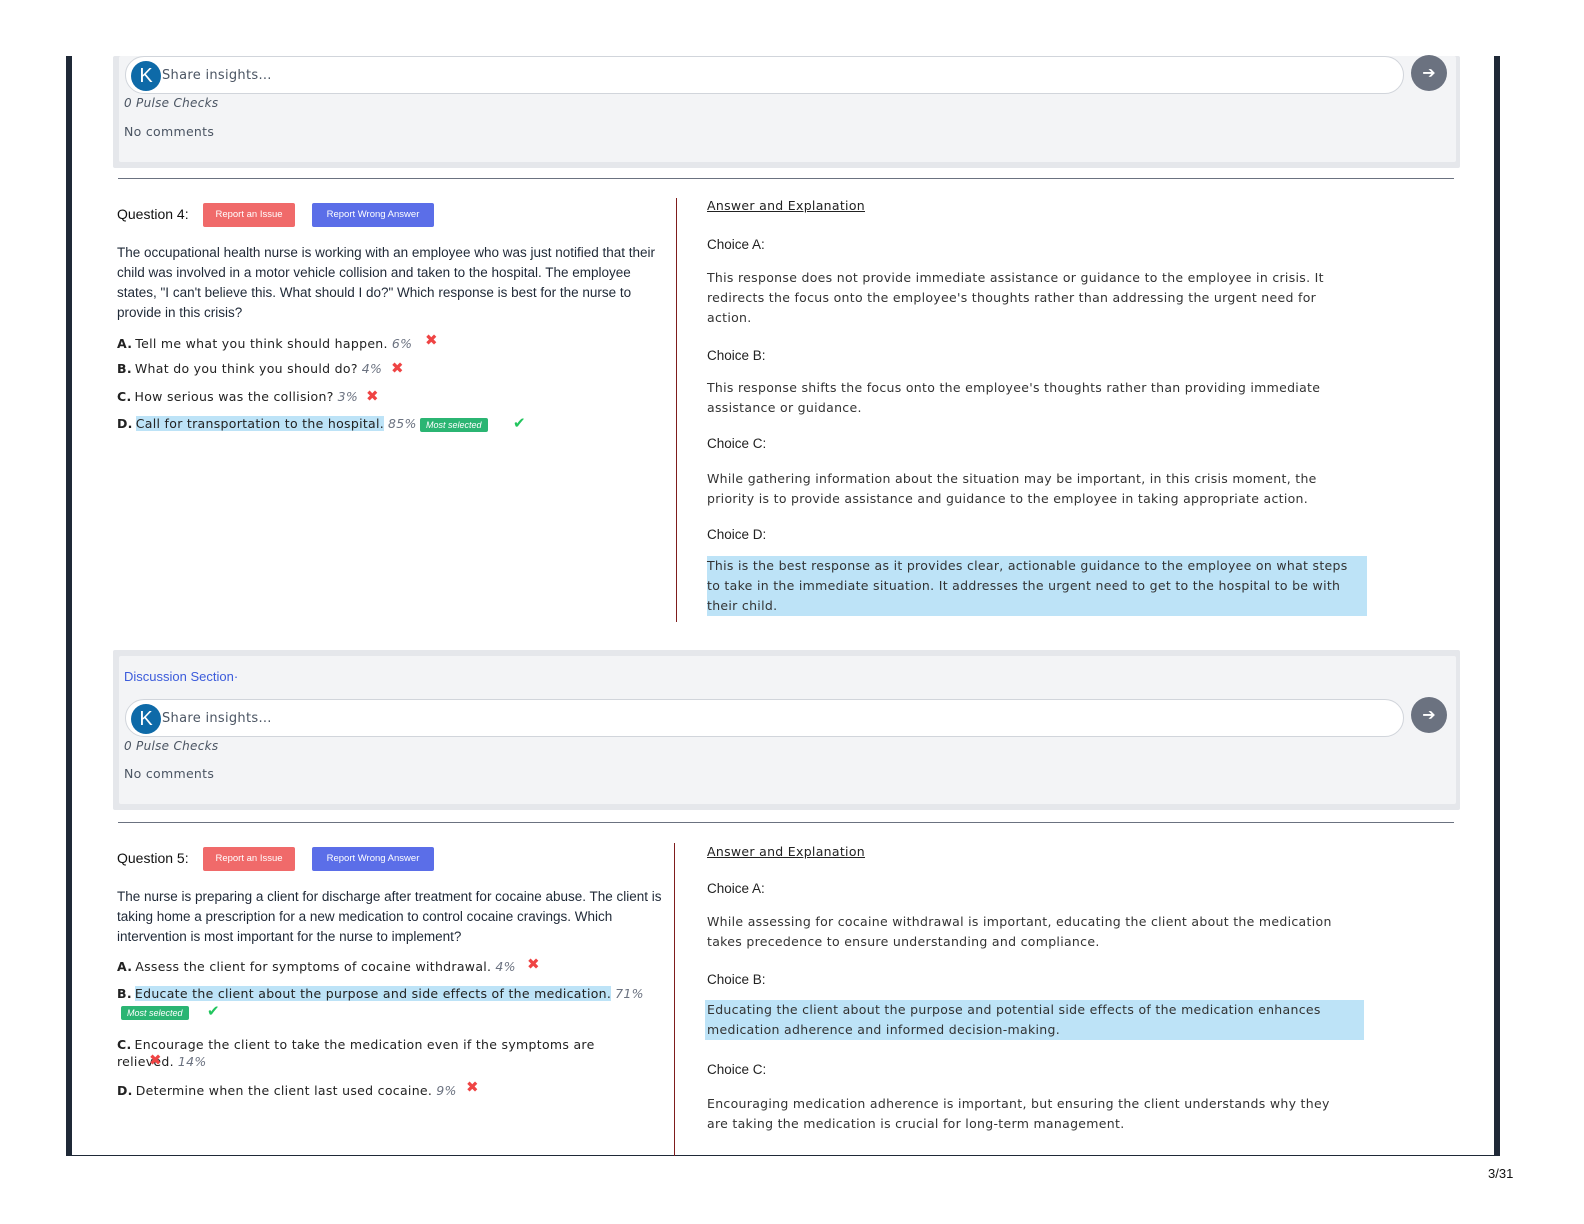  What do you see at coordinates (736, 355) in the screenshot?
I see `q4-choice-b-label: Choice B:` at bounding box center [736, 355].